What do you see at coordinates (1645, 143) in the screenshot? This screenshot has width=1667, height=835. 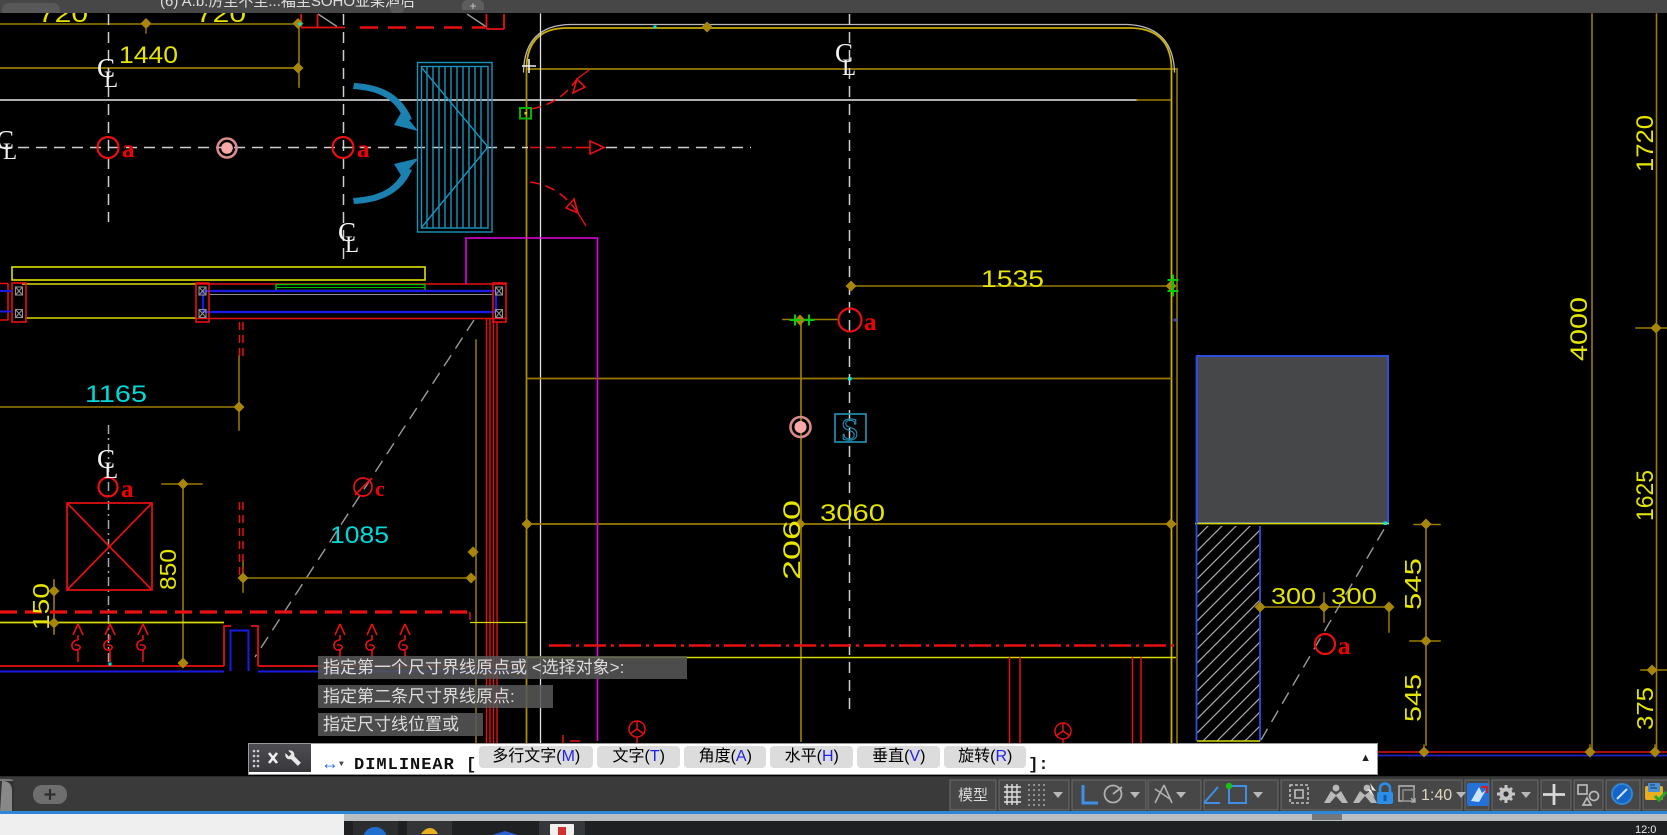 I see `svg-text: 1720` at bounding box center [1645, 143].